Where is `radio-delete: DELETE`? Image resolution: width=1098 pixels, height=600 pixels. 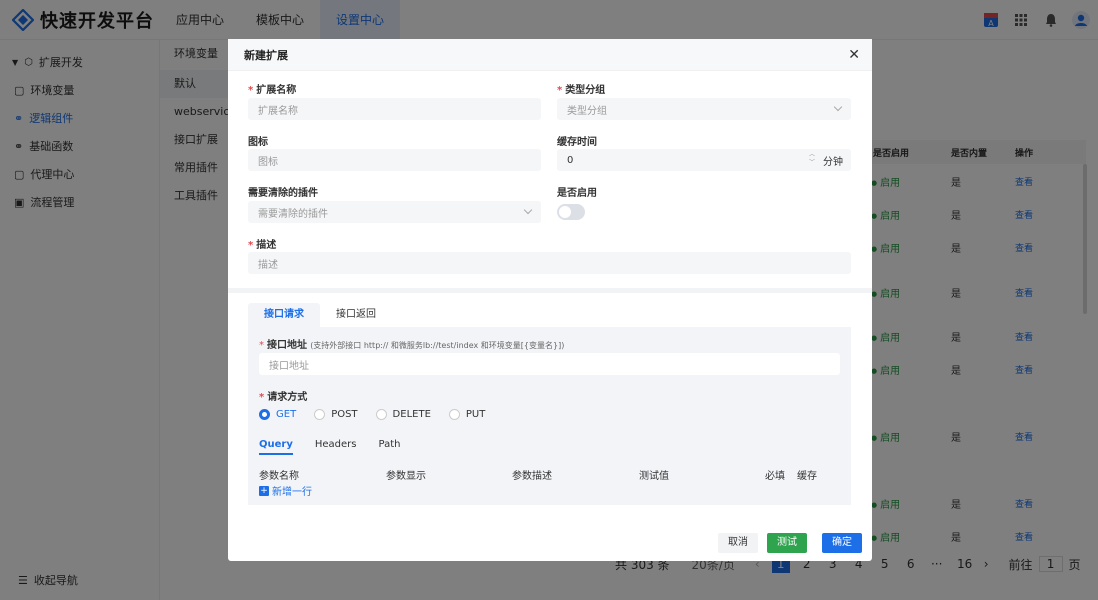 radio-delete: DELETE is located at coordinates (403, 414).